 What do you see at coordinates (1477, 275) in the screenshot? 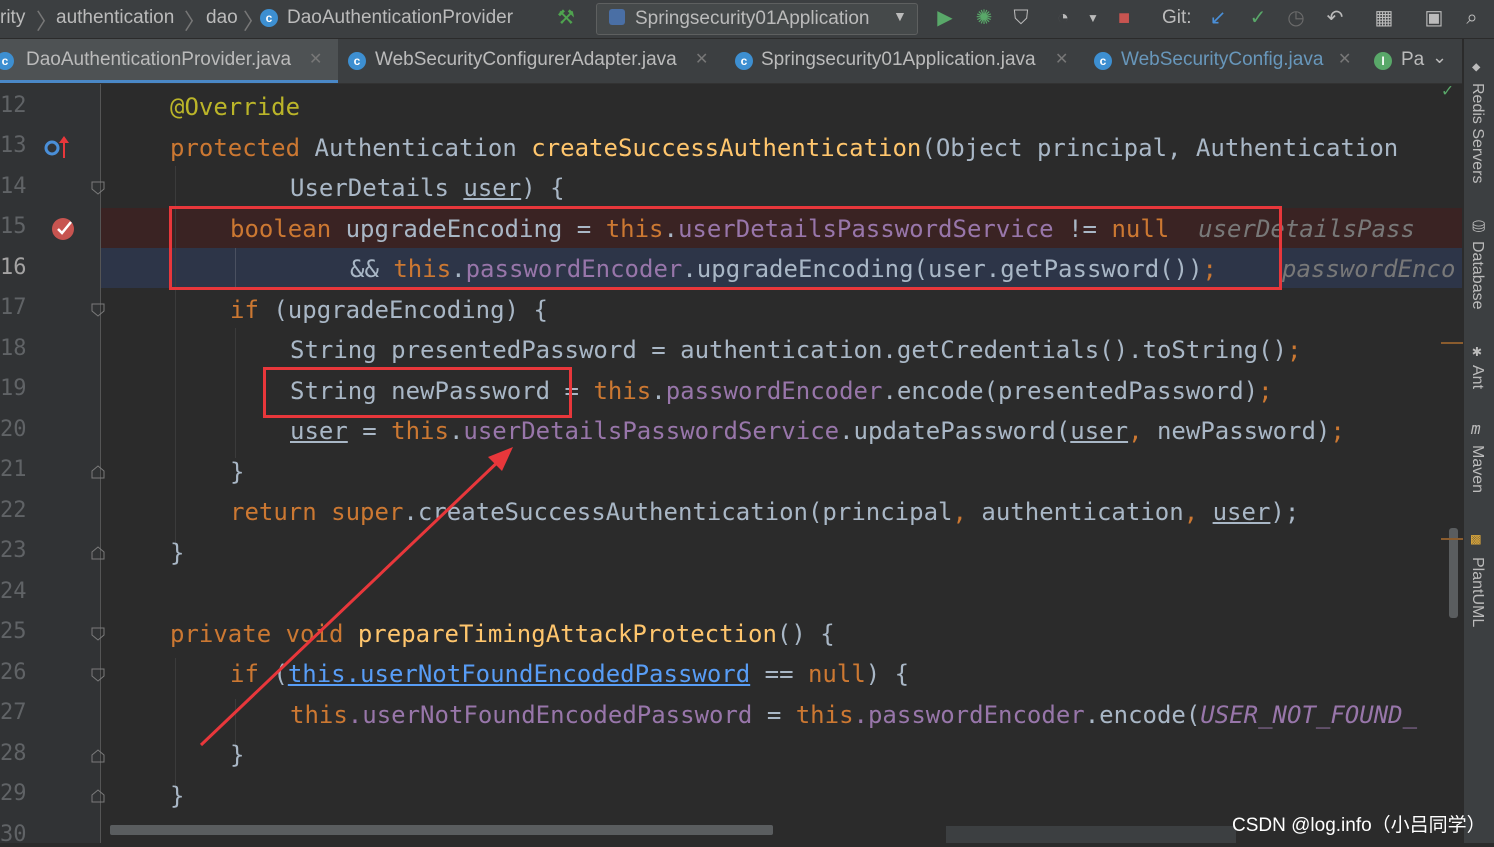
I see `tool-window-database: Database` at bounding box center [1477, 275].